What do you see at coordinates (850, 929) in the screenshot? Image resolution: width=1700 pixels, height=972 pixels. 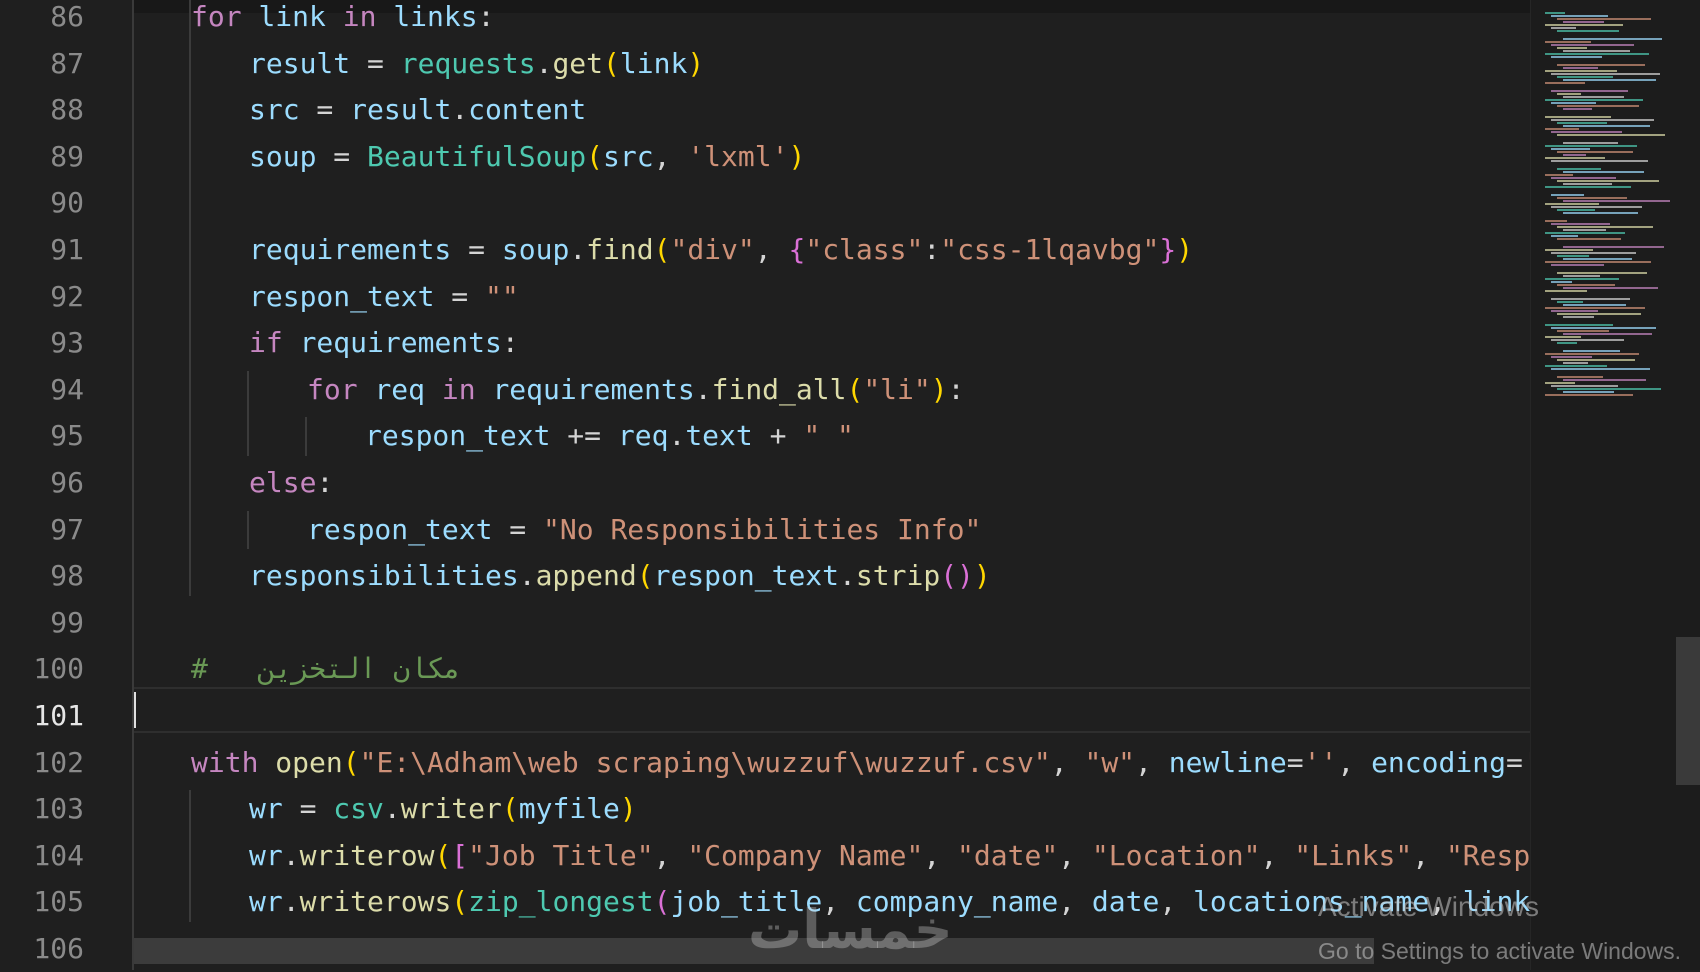 I see `brand-watermark-logo: خمسات` at bounding box center [850, 929].